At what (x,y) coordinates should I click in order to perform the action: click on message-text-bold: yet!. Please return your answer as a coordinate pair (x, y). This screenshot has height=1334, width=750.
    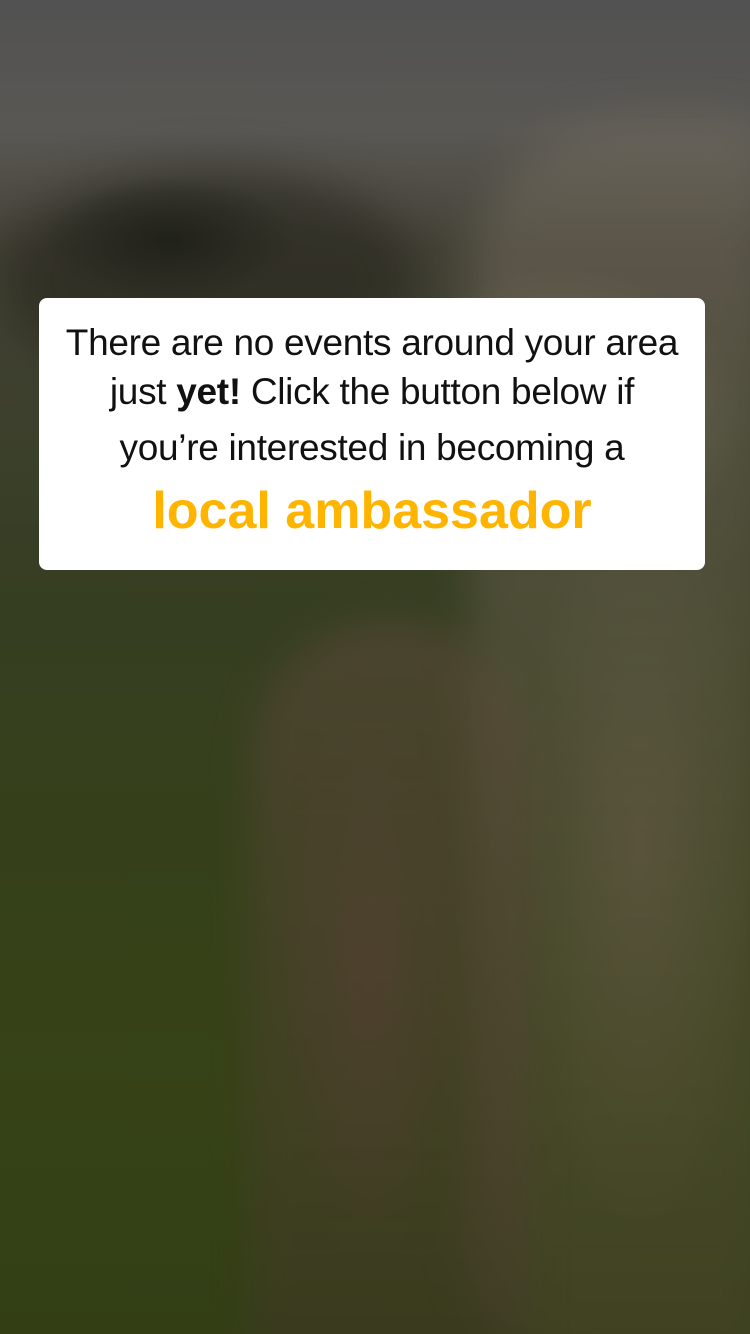
    Looking at the image, I should click on (208, 391).